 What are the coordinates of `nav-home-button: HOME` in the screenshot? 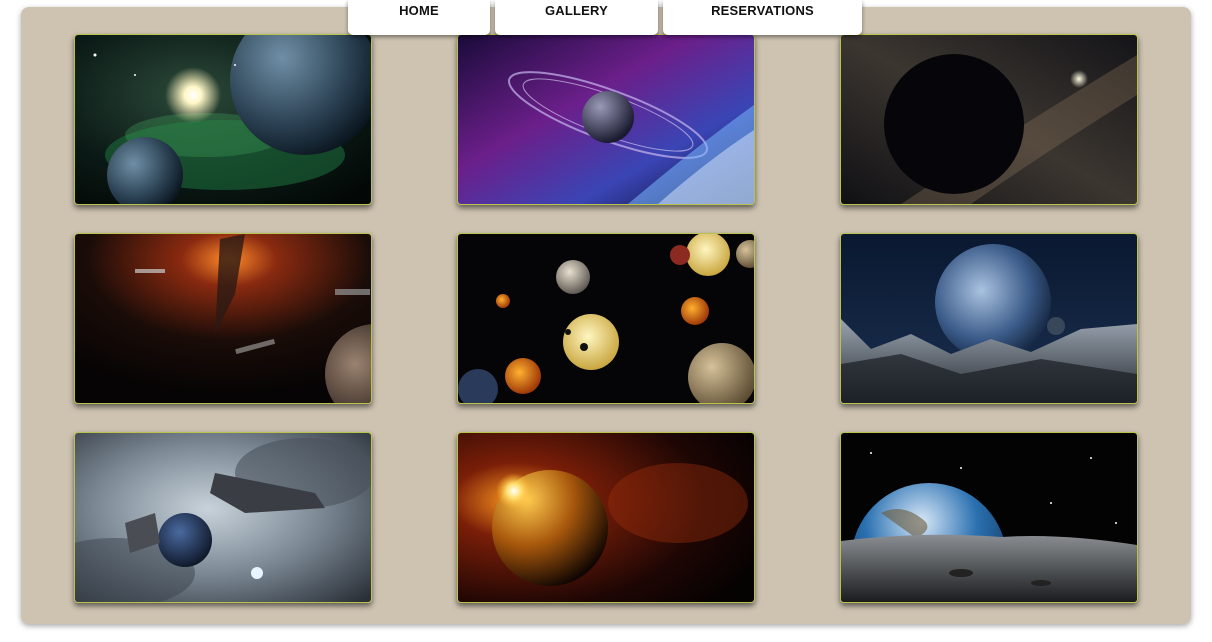 It's located at (419, 17).